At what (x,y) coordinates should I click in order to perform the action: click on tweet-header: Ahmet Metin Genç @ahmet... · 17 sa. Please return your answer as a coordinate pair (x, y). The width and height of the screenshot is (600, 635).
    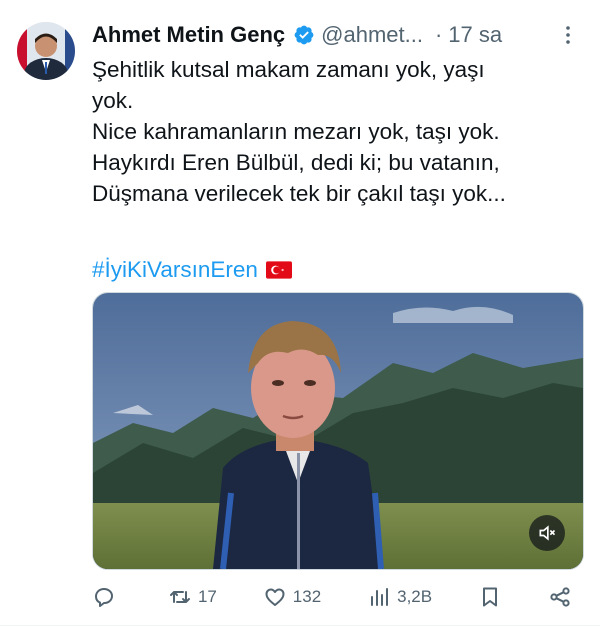
    Looking at the image, I should click on (336, 35).